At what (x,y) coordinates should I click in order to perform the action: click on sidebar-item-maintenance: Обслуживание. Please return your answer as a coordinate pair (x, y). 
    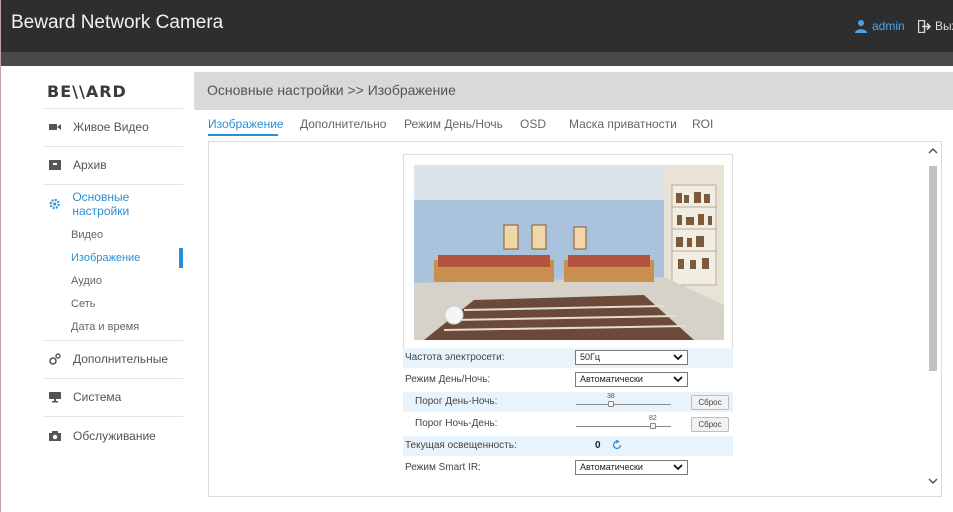
    Looking at the image, I should click on (107, 436).